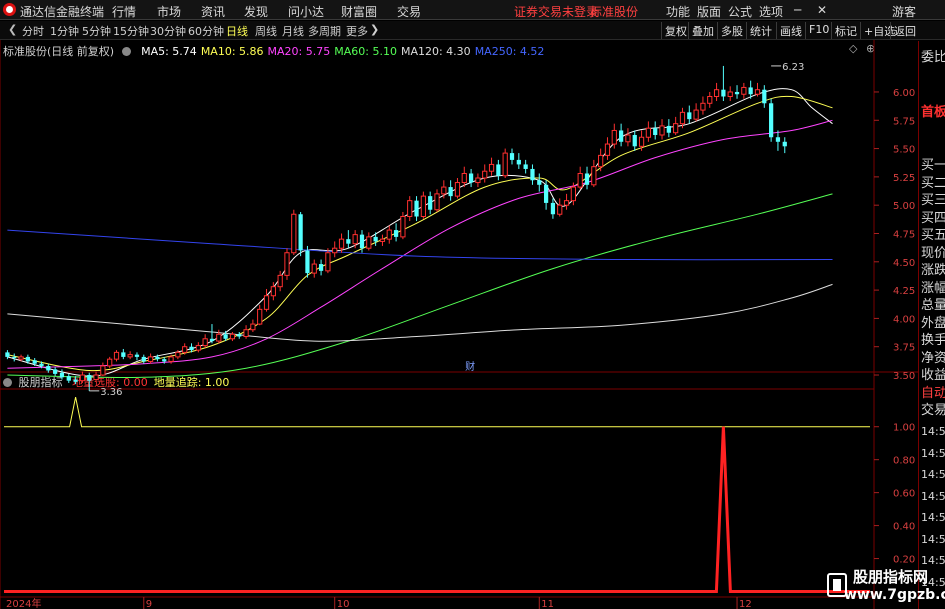  I want to click on date-tick-label: 12, so click(745, 604).